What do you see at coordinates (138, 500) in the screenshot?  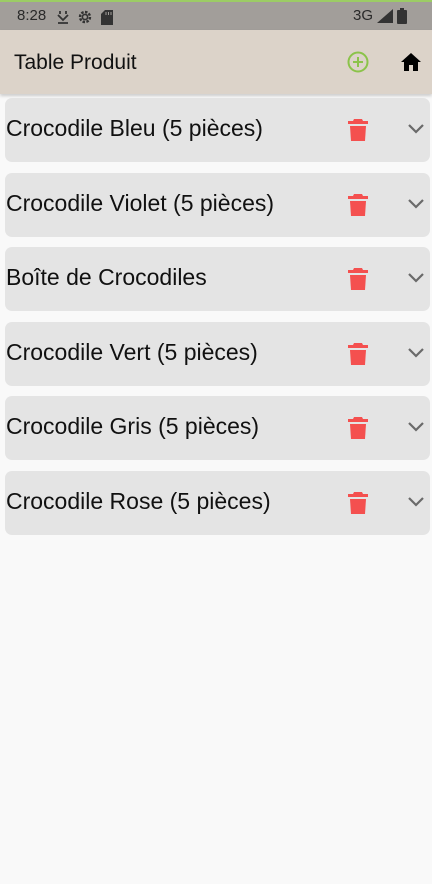 I see `product-label: Crocodile Rose (5 pièces)` at bounding box center [138, 500].